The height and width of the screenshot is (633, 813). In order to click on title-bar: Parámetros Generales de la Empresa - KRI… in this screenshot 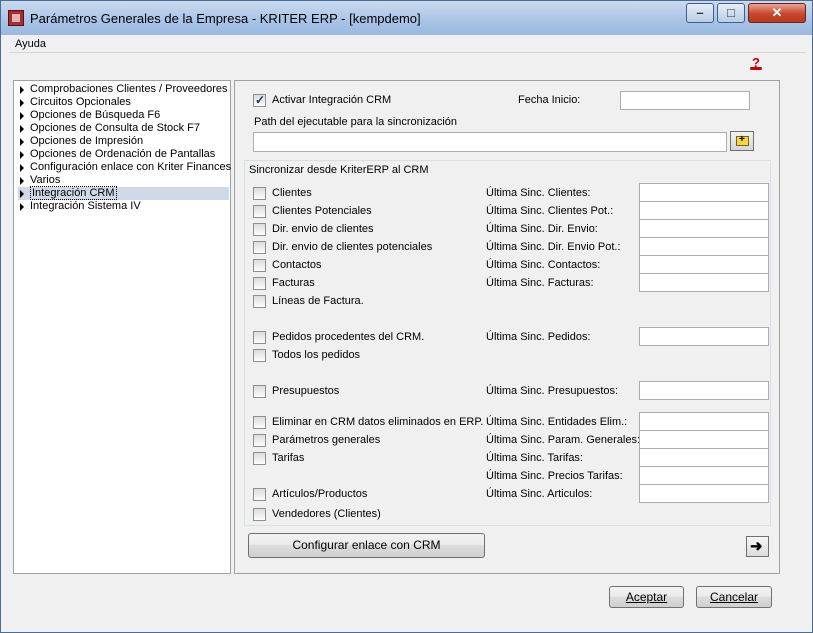, I will do `click(406, 18)`.